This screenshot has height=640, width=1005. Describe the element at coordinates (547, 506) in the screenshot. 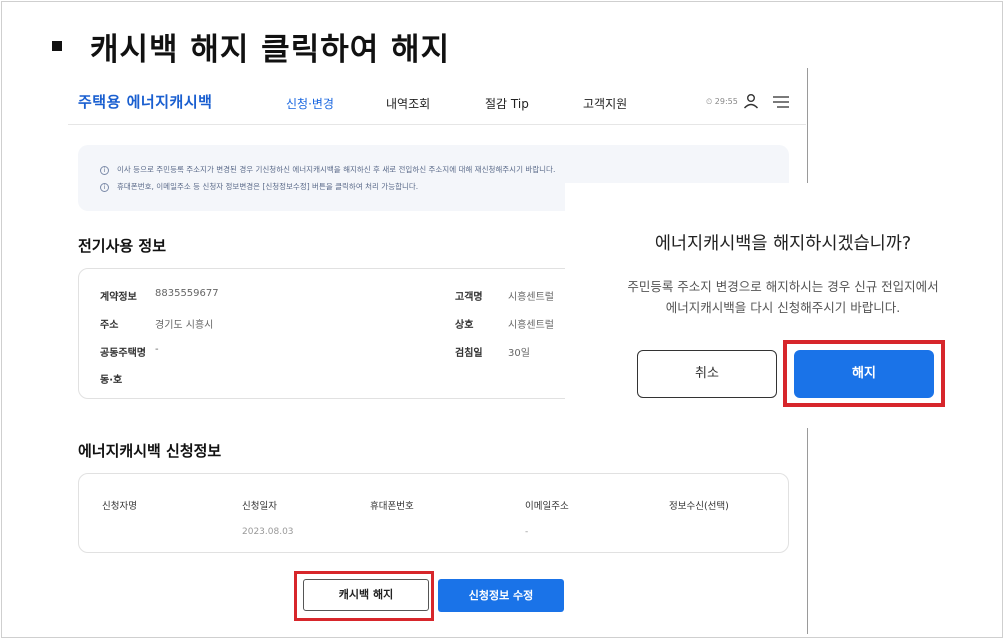

I see `col-email: 이메일주소` at that location.